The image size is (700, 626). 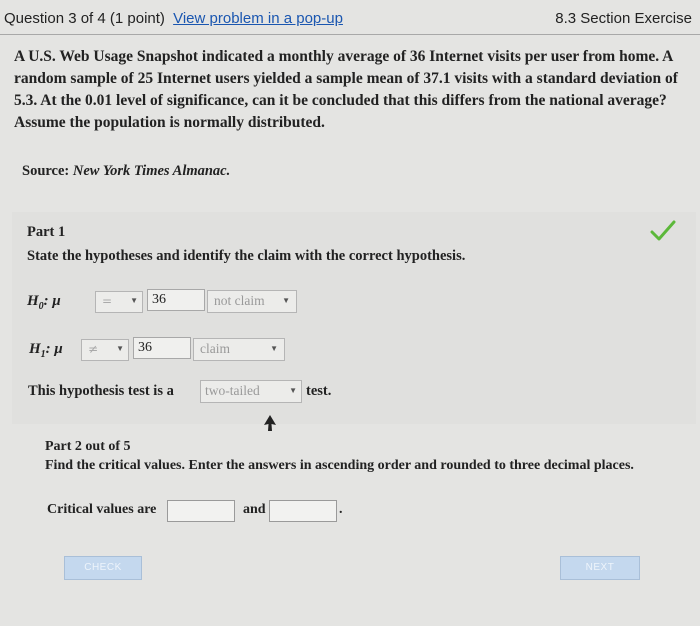 I want to click on tail-select: two-tailed ▼, so click(x=251, y=391).